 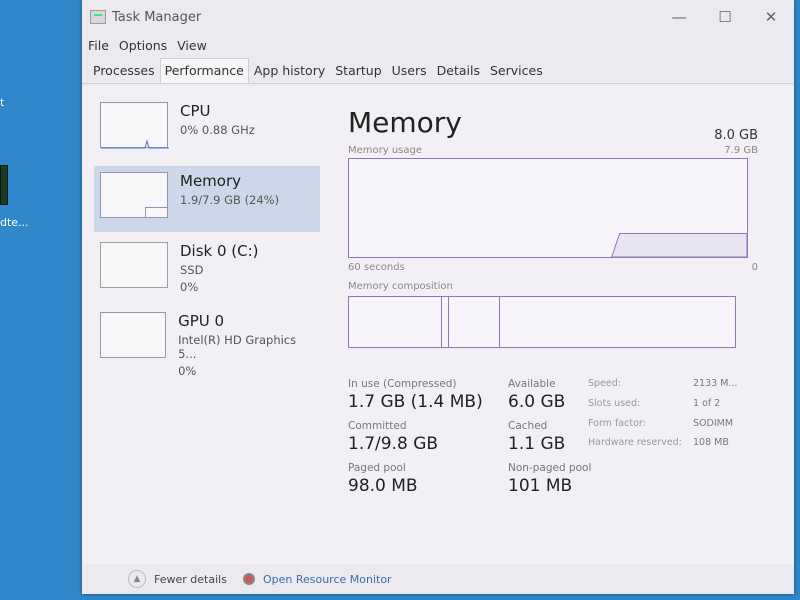 I want to click on sidebar-item-cpu: CPU 0% 0.88 GHz, so click(x=207, y=129).